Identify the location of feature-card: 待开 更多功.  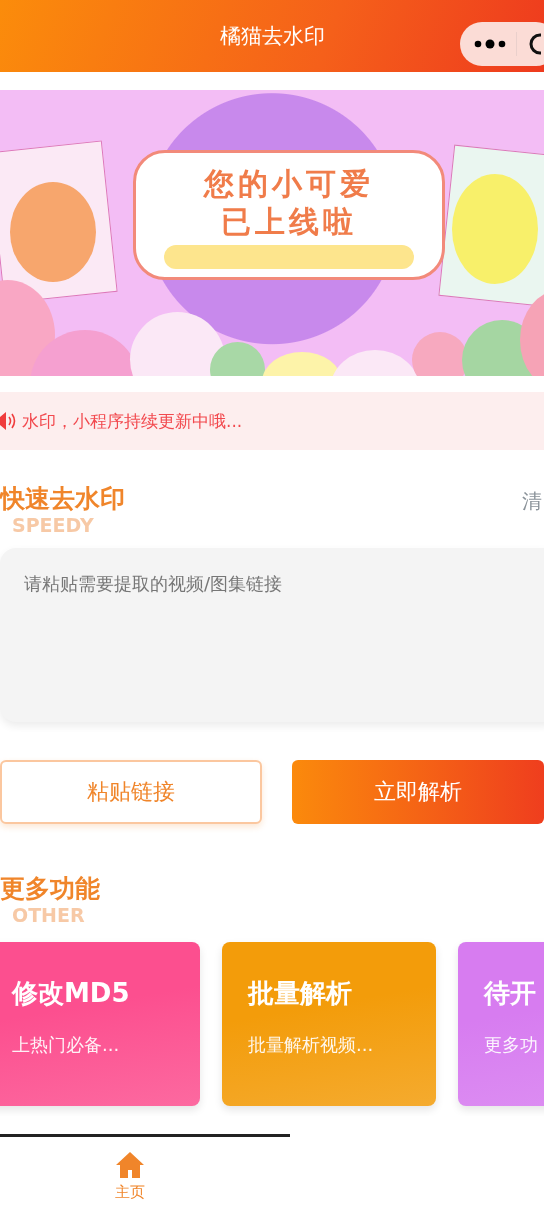
(501, 1024).